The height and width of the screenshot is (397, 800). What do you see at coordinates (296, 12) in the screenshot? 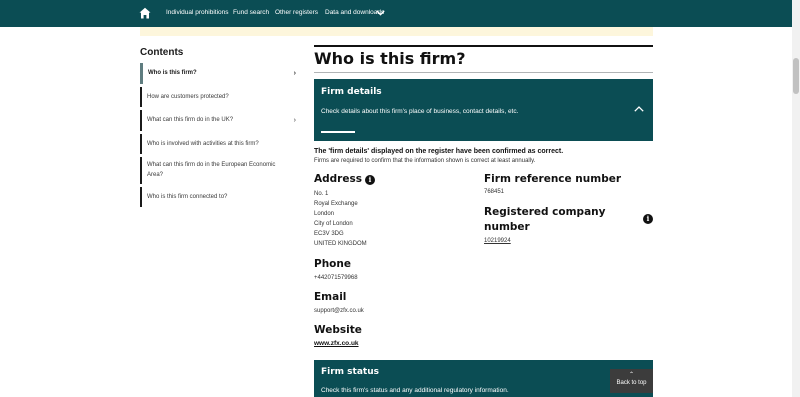
I see `nav-other-registers: Other registers` at bounding box center [296, 12].